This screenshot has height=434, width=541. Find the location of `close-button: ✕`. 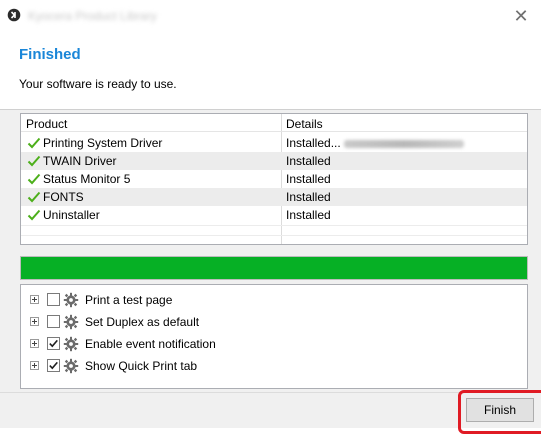

close-button: ✕ is located at coordinates (521, 16).